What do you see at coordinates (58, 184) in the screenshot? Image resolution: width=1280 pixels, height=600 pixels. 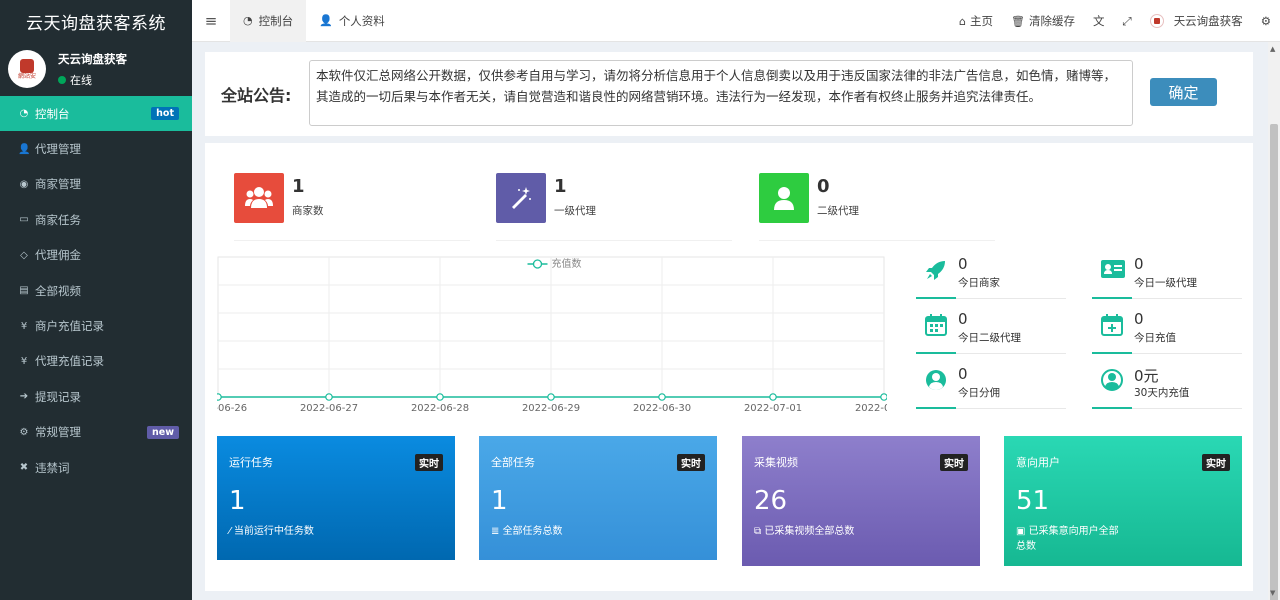 I see `sidebar-item-label: 商家管理` at bounding box center [58, 184].